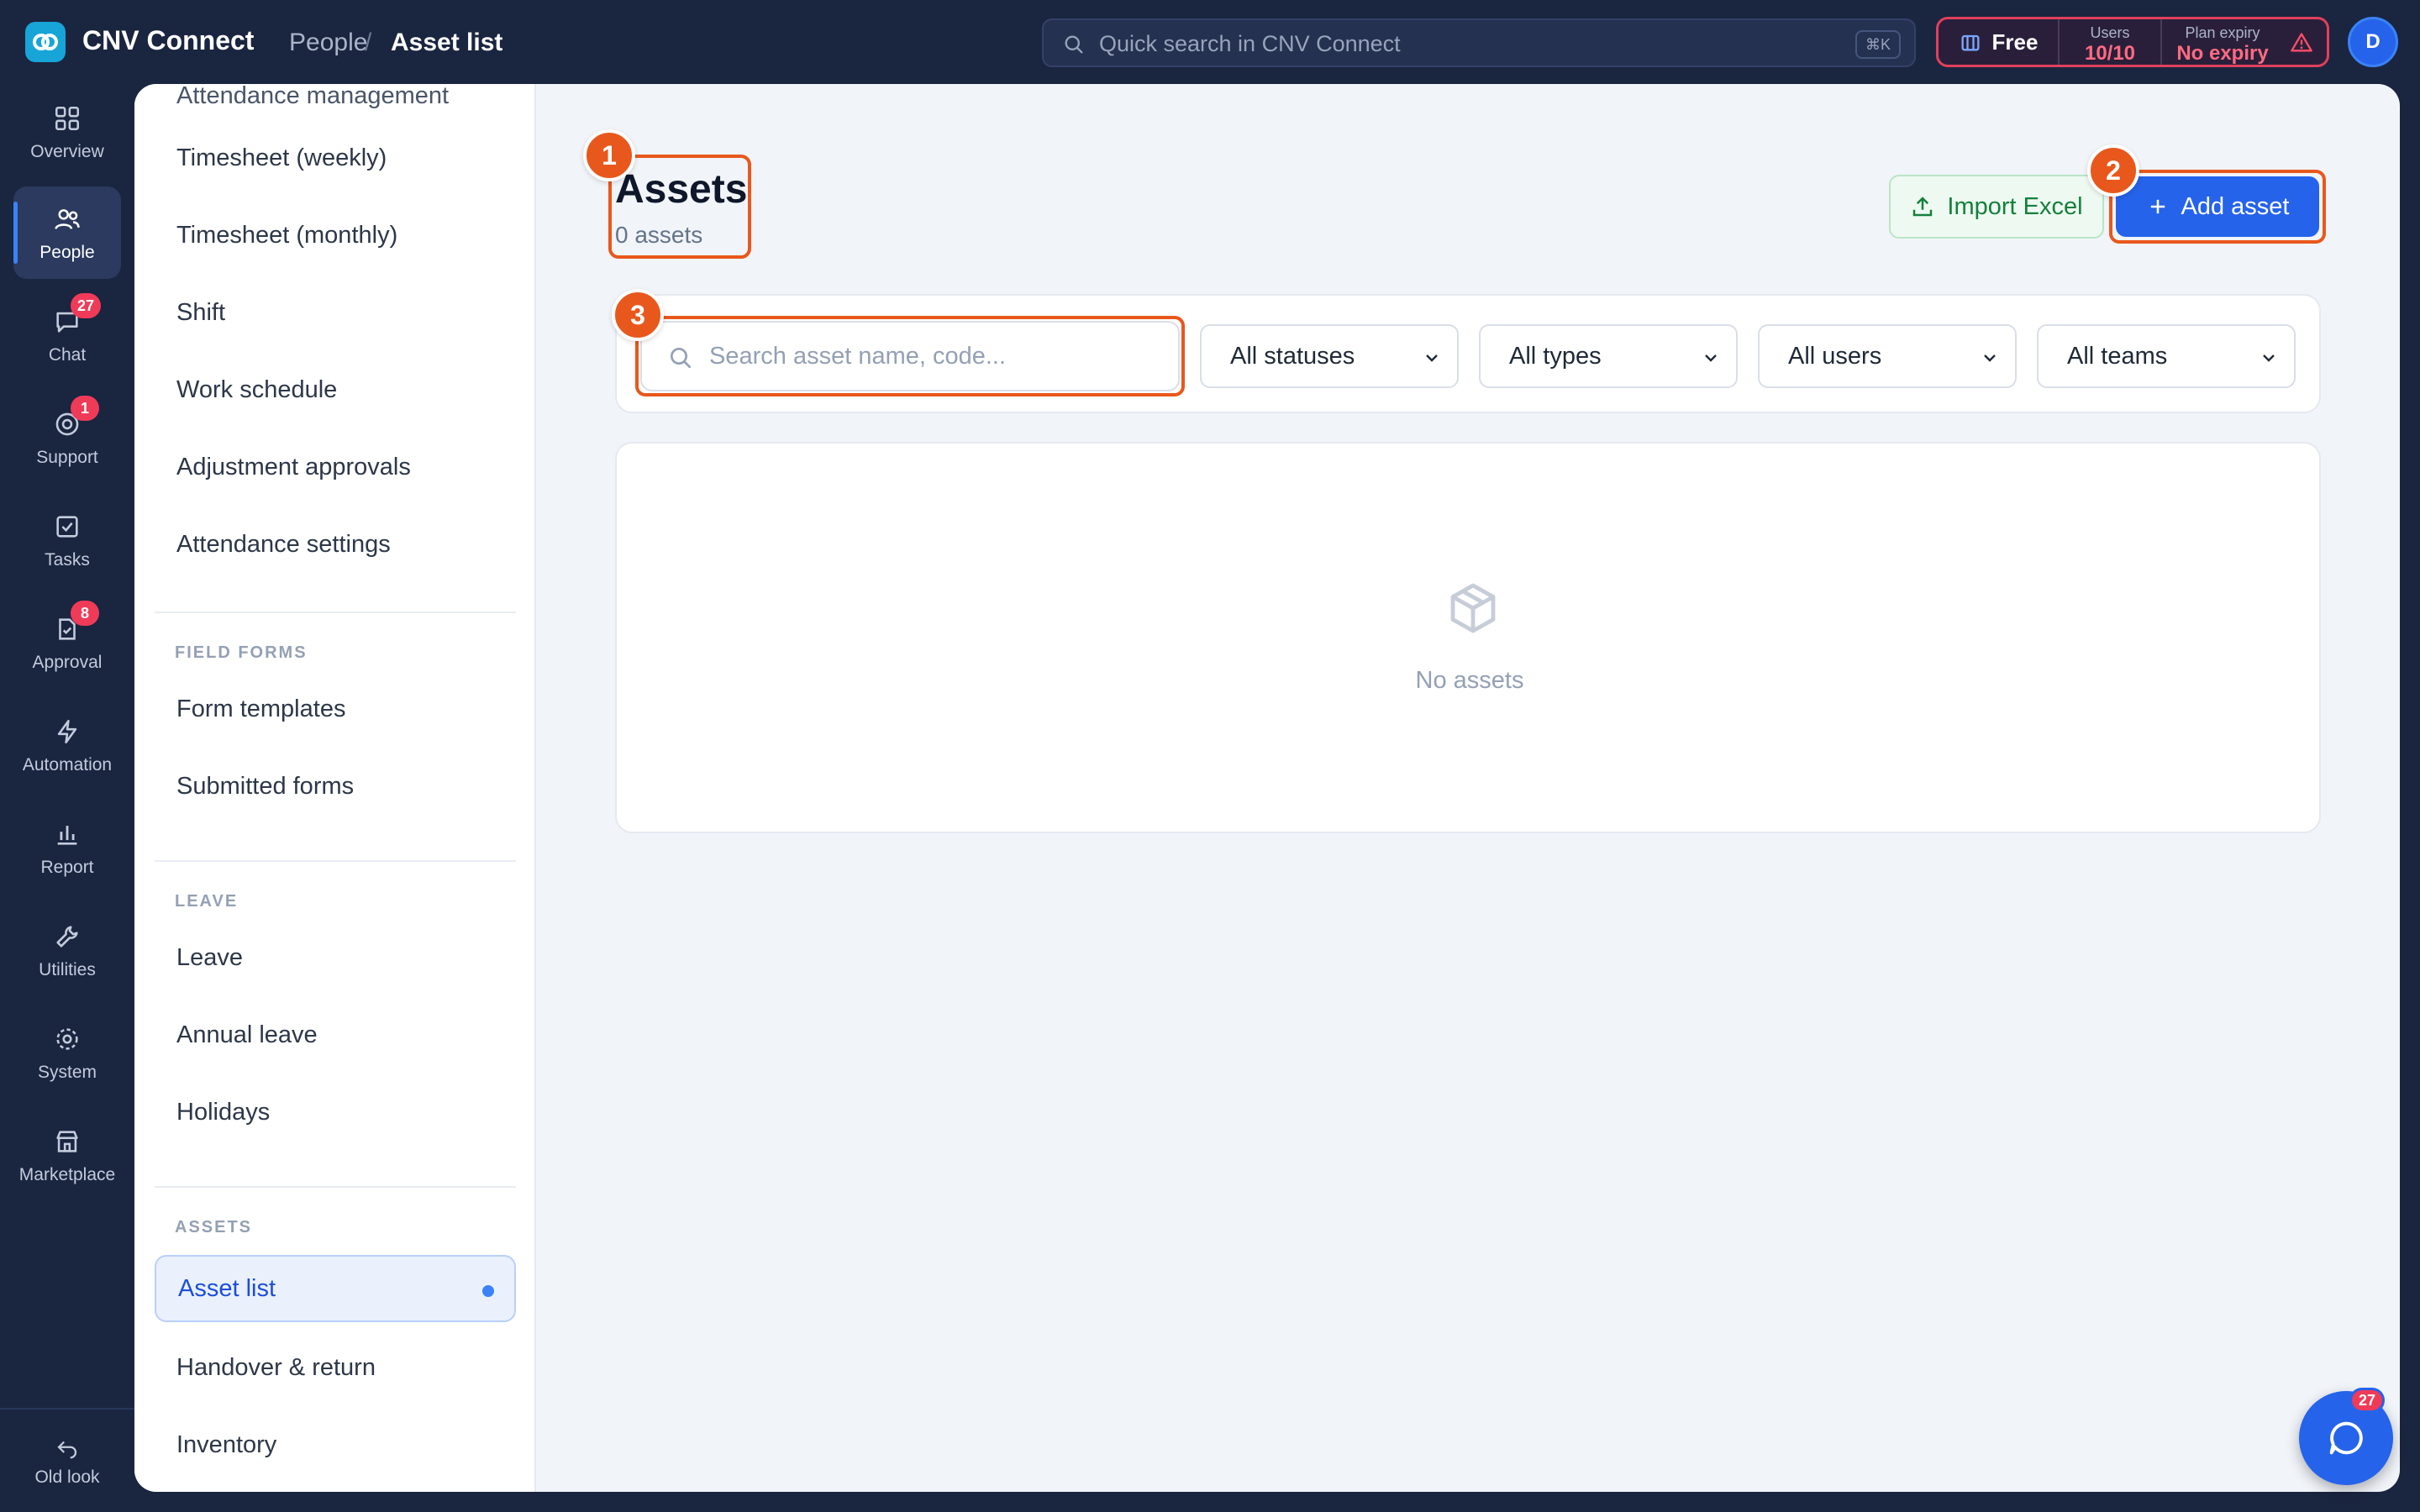 The image size is (2420, 1512). Describe the element at coordinates (336, 312) in the screenshot. I see `subnav-item-shift: Shift` at that location.